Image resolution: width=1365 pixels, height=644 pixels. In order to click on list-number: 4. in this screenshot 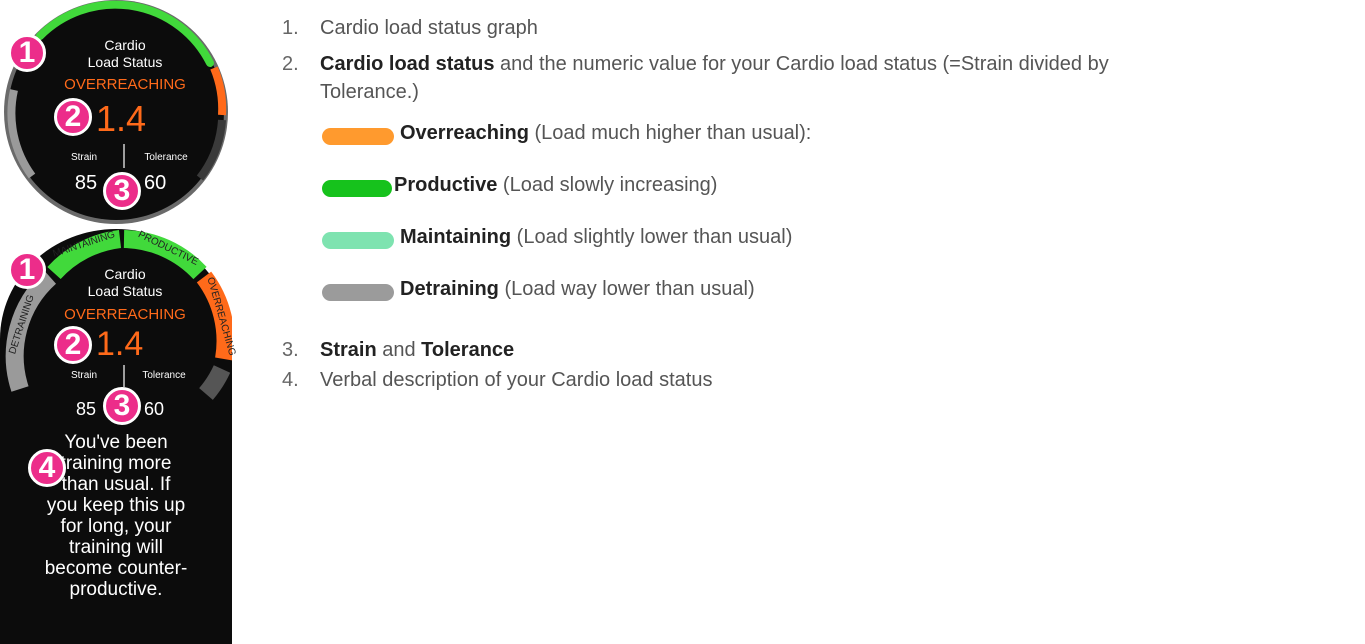, I will do `click(290, 380)`.